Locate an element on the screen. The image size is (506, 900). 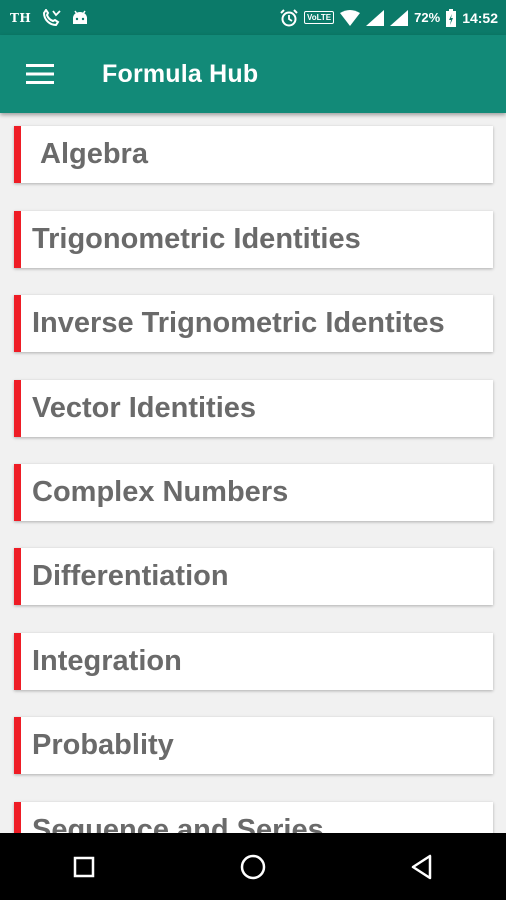
status-bar: TH VoLTE 72% 14:52 is located at coordinates (253, 17).